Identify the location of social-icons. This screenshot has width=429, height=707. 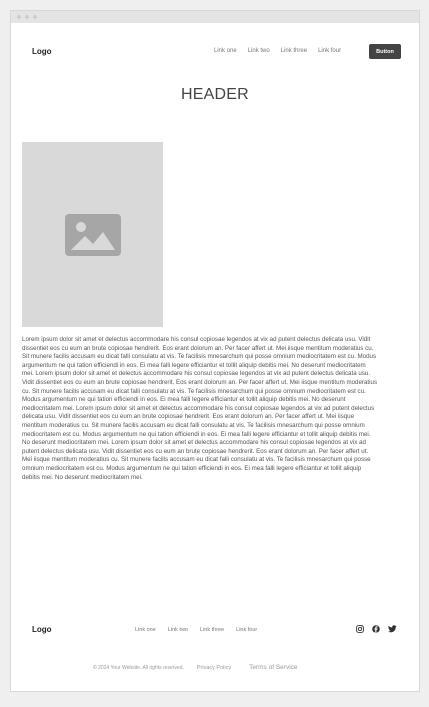
(376, 629).